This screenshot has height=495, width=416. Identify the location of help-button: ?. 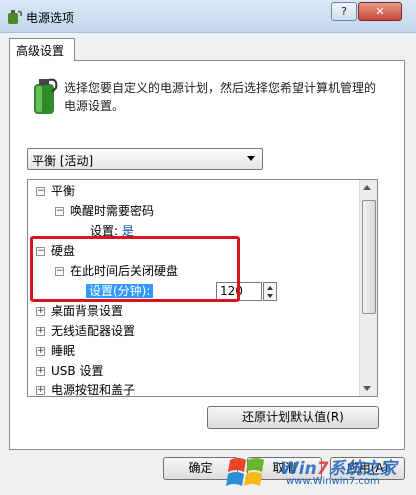
(344, 11).